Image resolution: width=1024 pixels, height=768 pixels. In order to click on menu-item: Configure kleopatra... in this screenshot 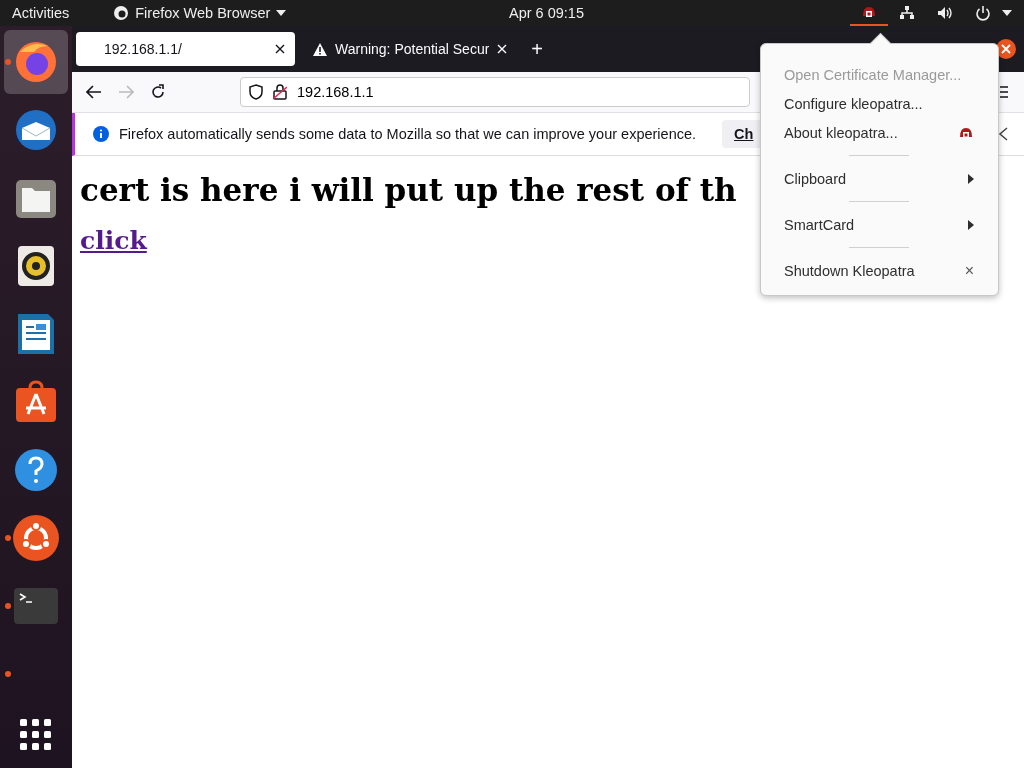, I will do `click(879, 103)`.